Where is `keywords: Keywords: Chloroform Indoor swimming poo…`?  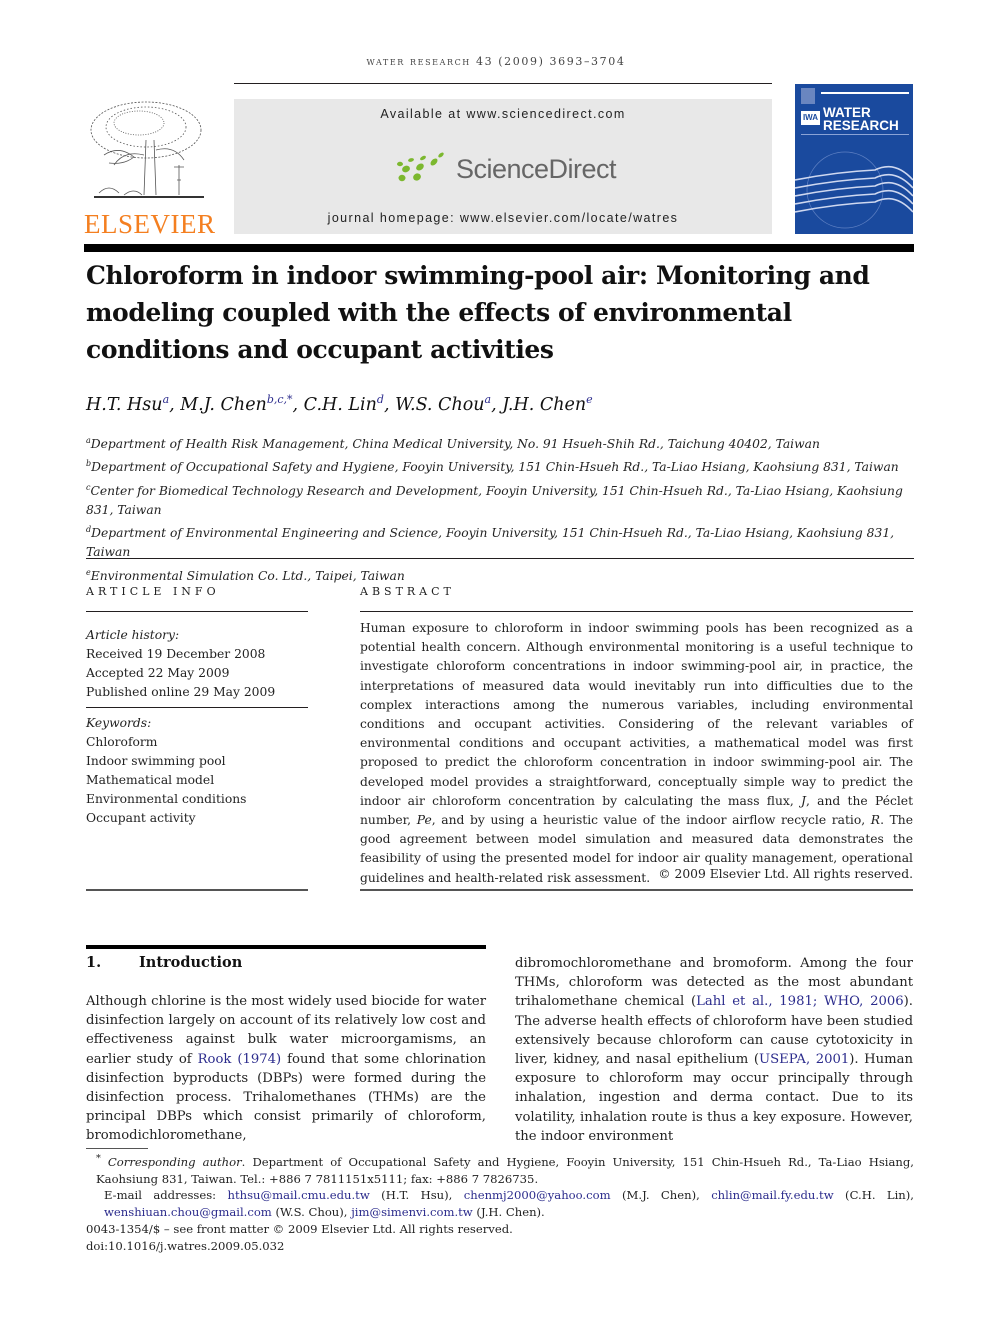
keywords: Keywords: Chloroform Indoor swimming poo… is located at coordinates (197, 771).